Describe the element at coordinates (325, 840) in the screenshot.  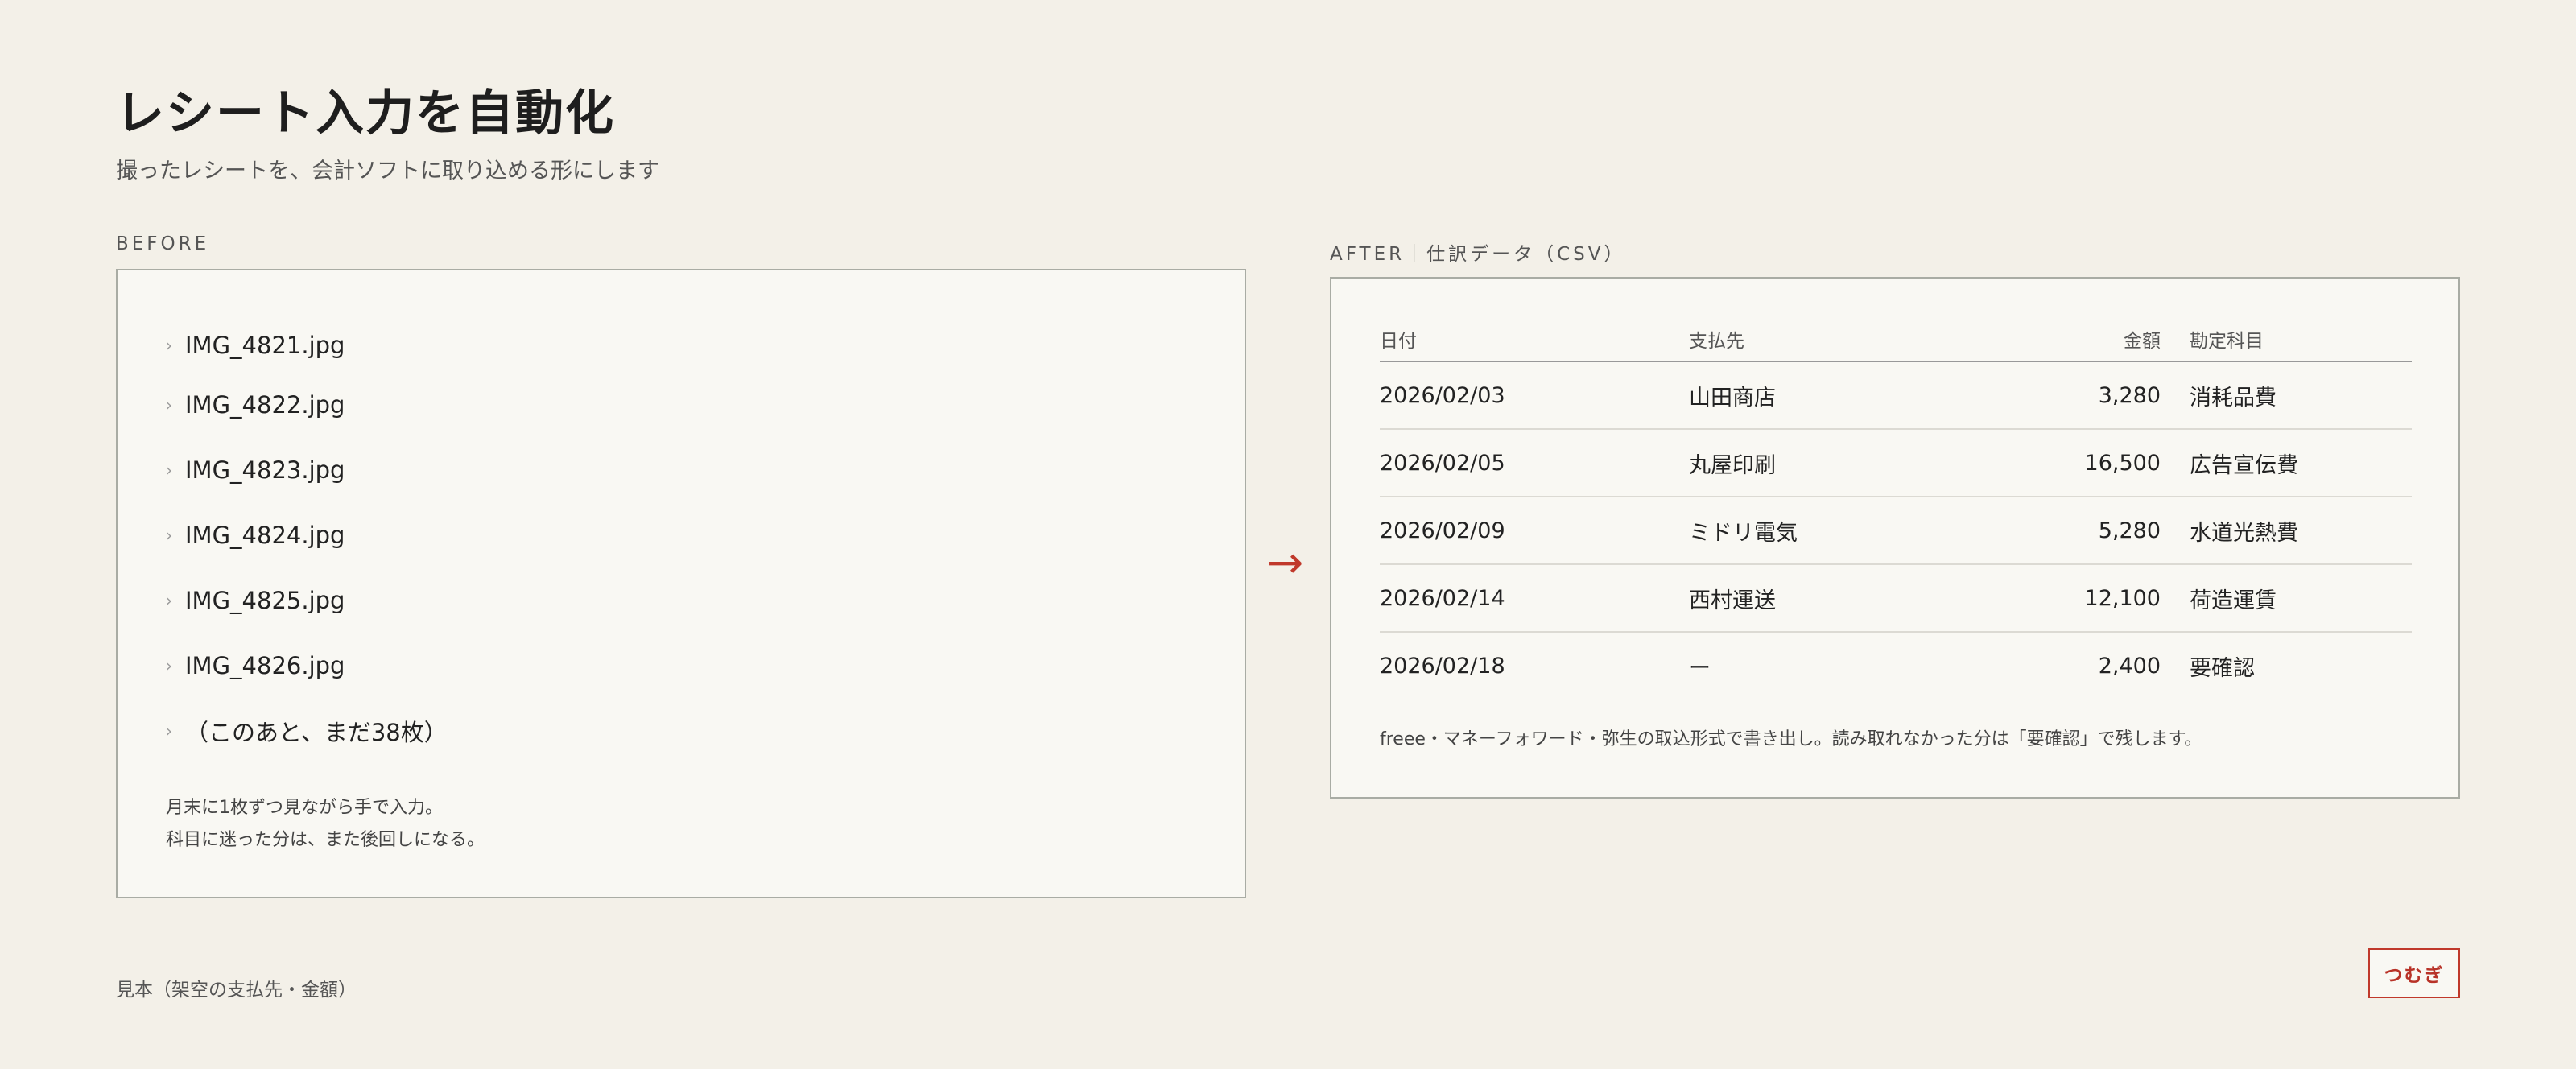
I see `before-note-line: 科目に迷った分は、また後回しになる。` at that location.